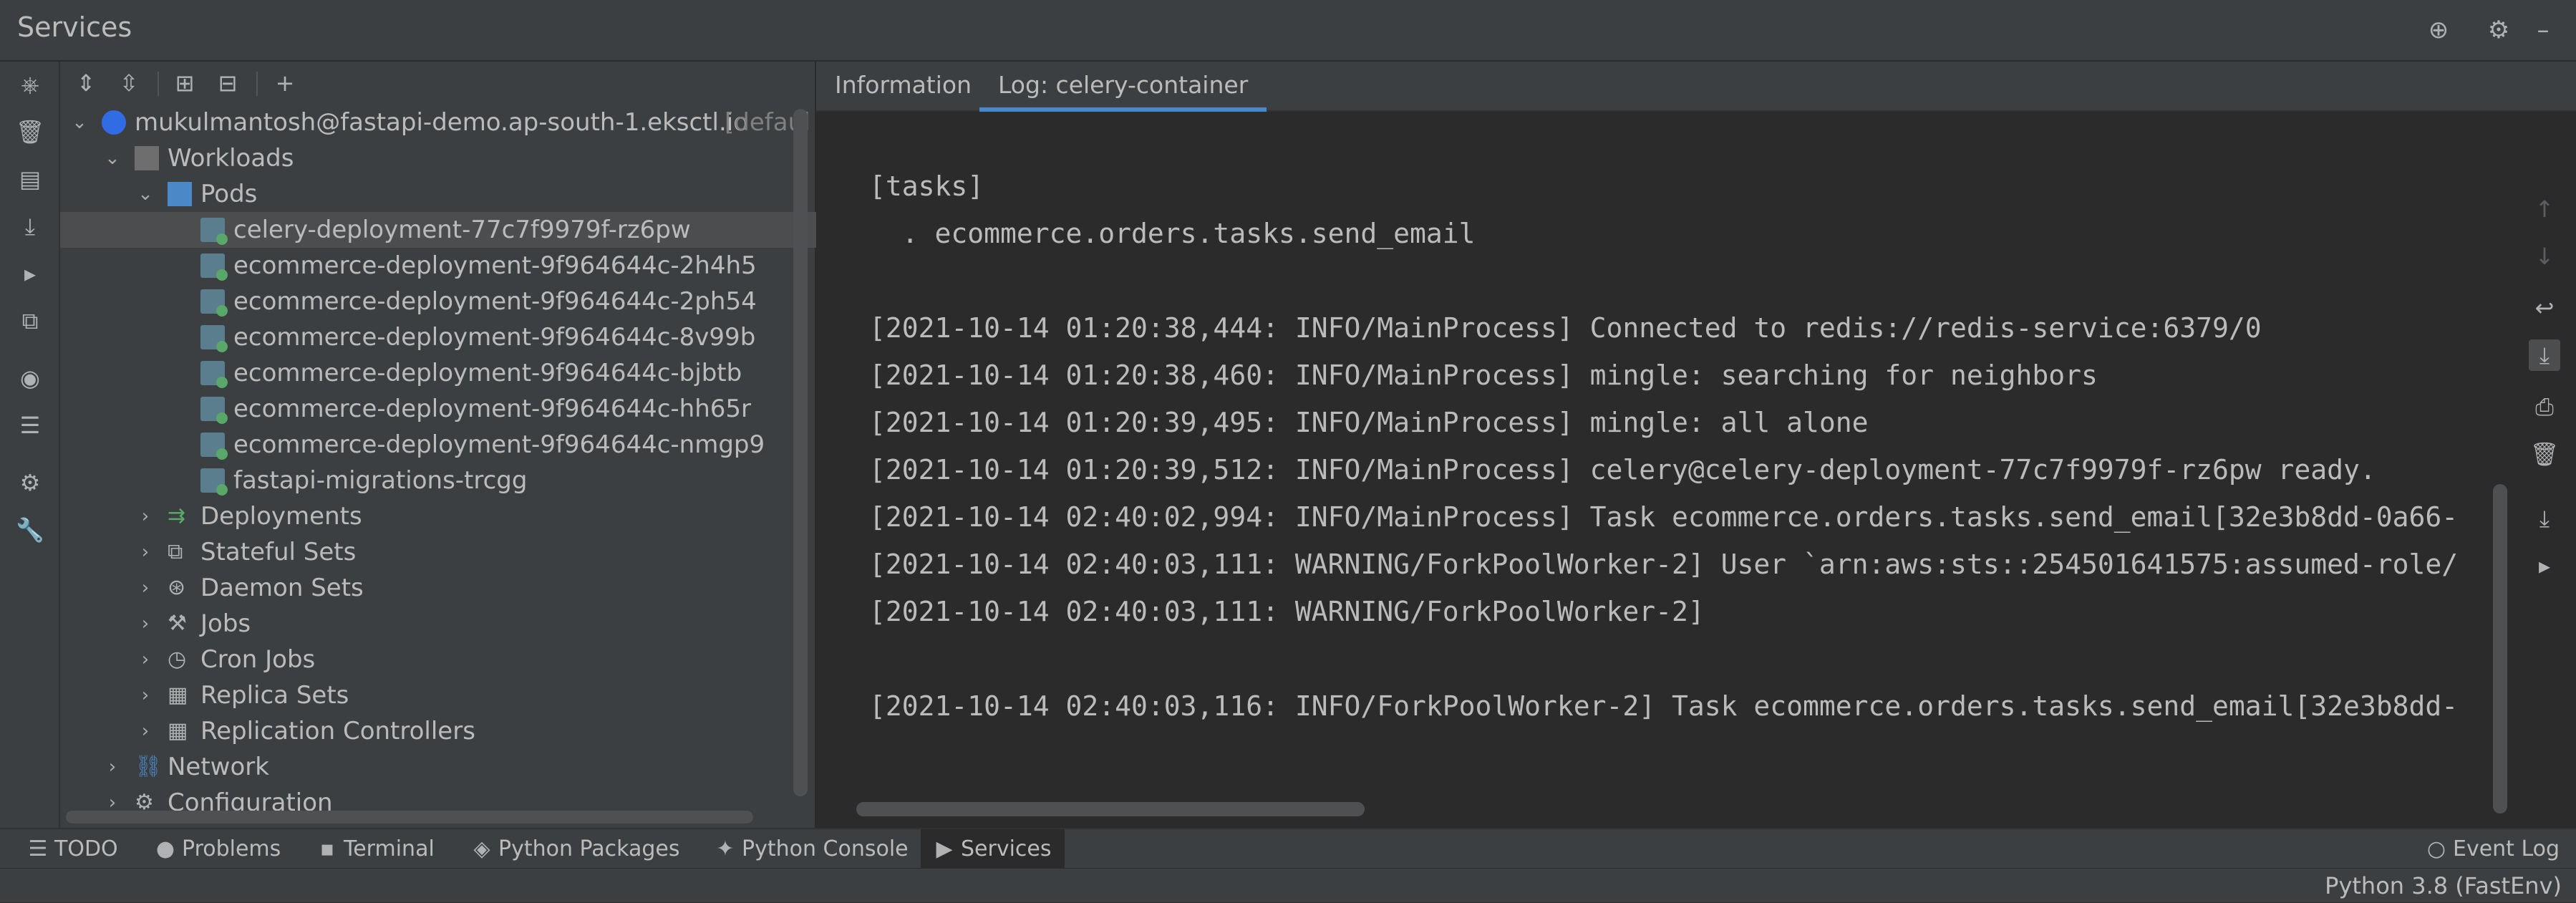 This screenshot has width=2576, height=903. Describe the element at coordinates (30, 84) in the screenshot. I see `kubernetes-icon: ⎈` at that location.